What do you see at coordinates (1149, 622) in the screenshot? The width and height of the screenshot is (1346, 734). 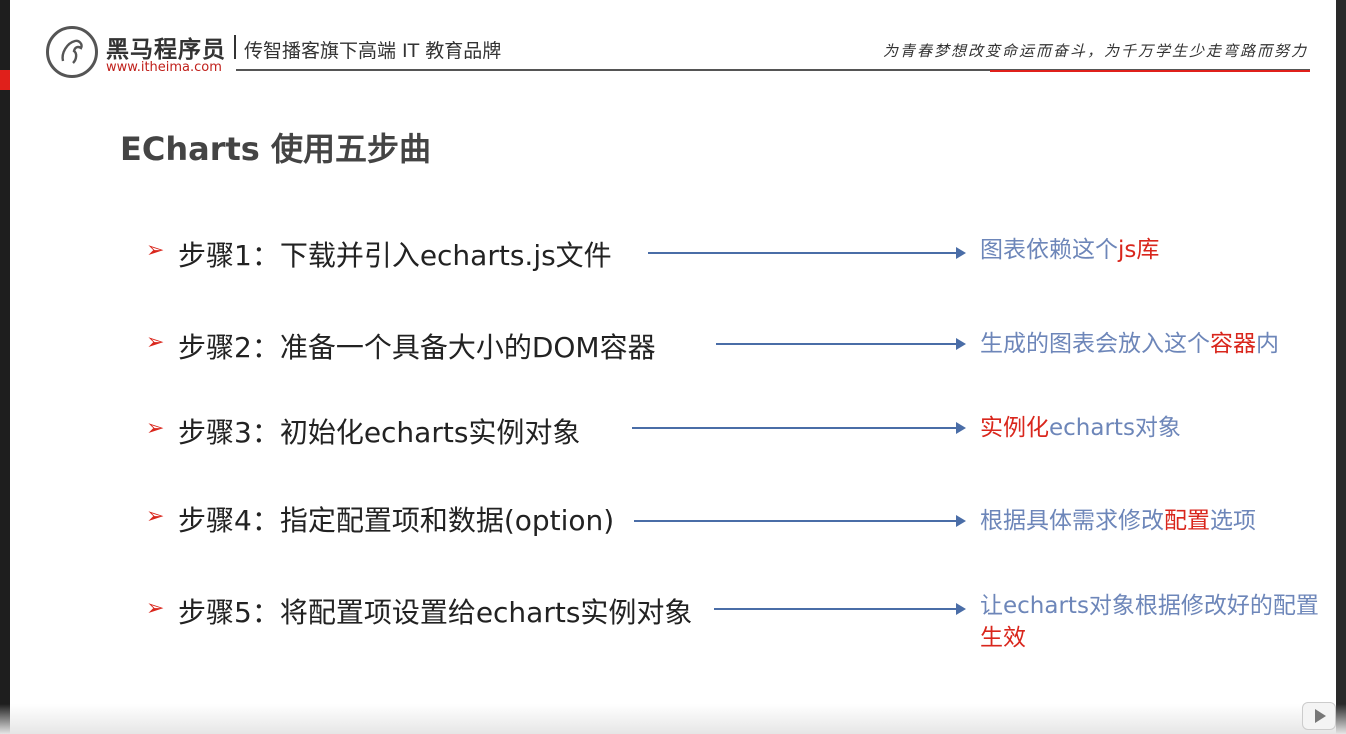 I see `step-5-note: 让echarts对象根据修改好的配置生效` at bounding box center [1149, 622].